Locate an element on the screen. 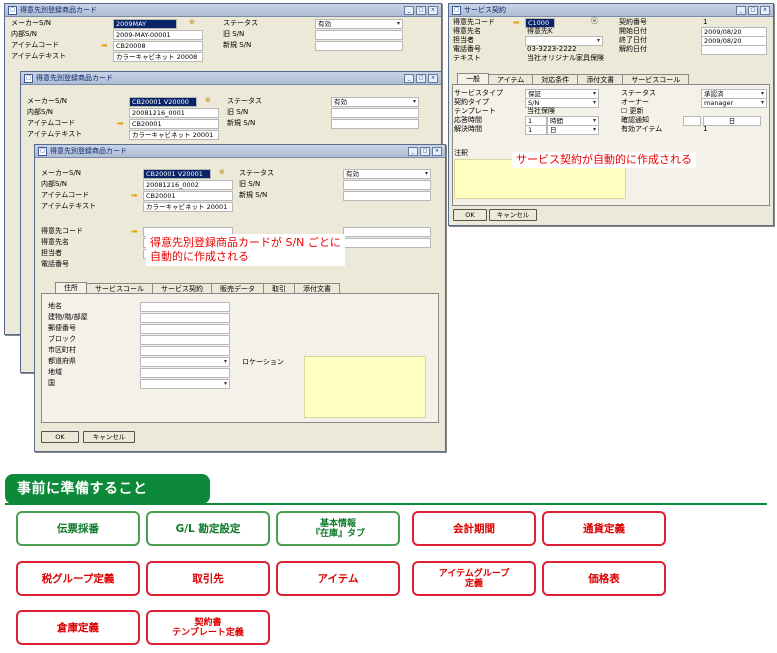  maker-sn-field: CB20001 V20001 is located at coordinates (177, 174).